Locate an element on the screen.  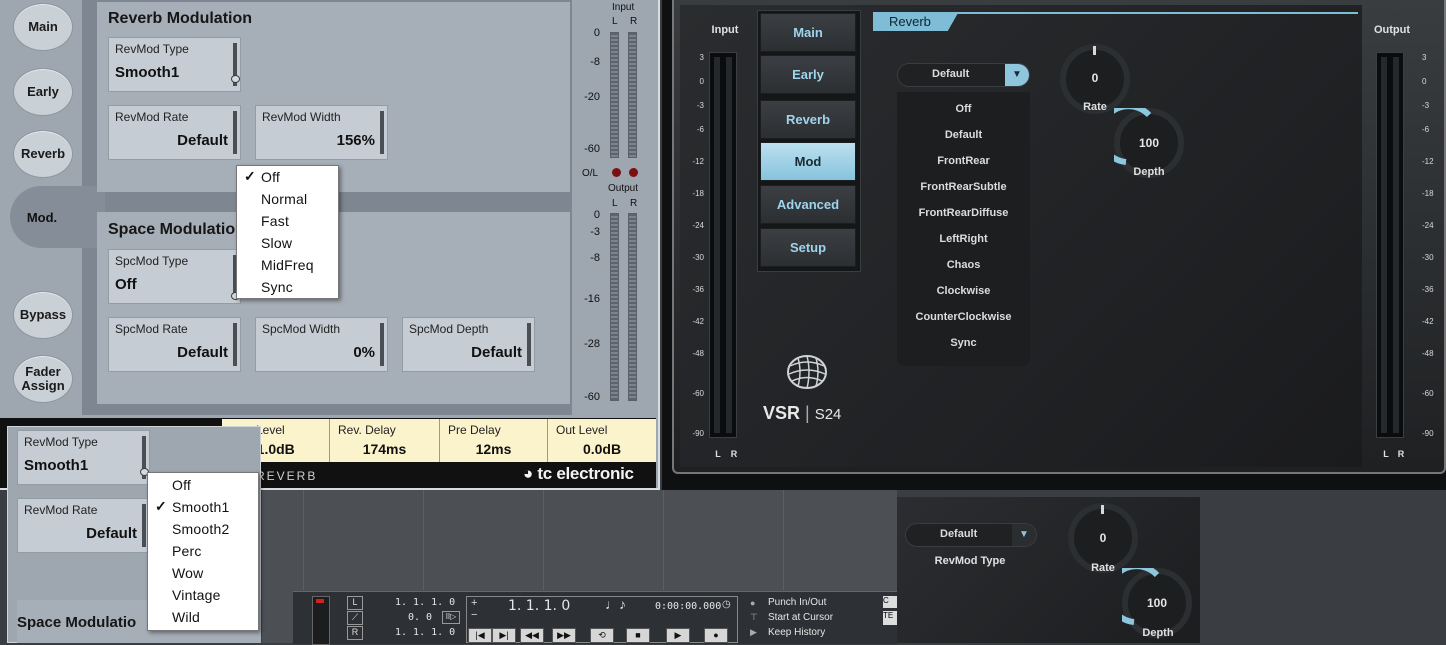
transport-te-button: TE is located at coordinates (890, 618).